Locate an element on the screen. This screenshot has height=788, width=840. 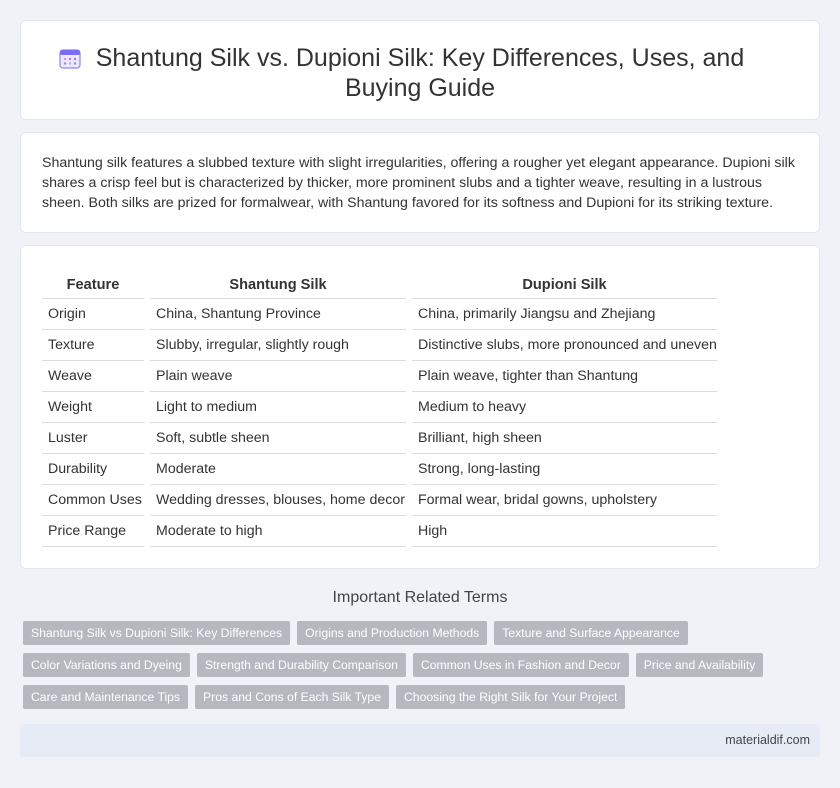
feature-cell: Weight is located at coordinates (93, 407).